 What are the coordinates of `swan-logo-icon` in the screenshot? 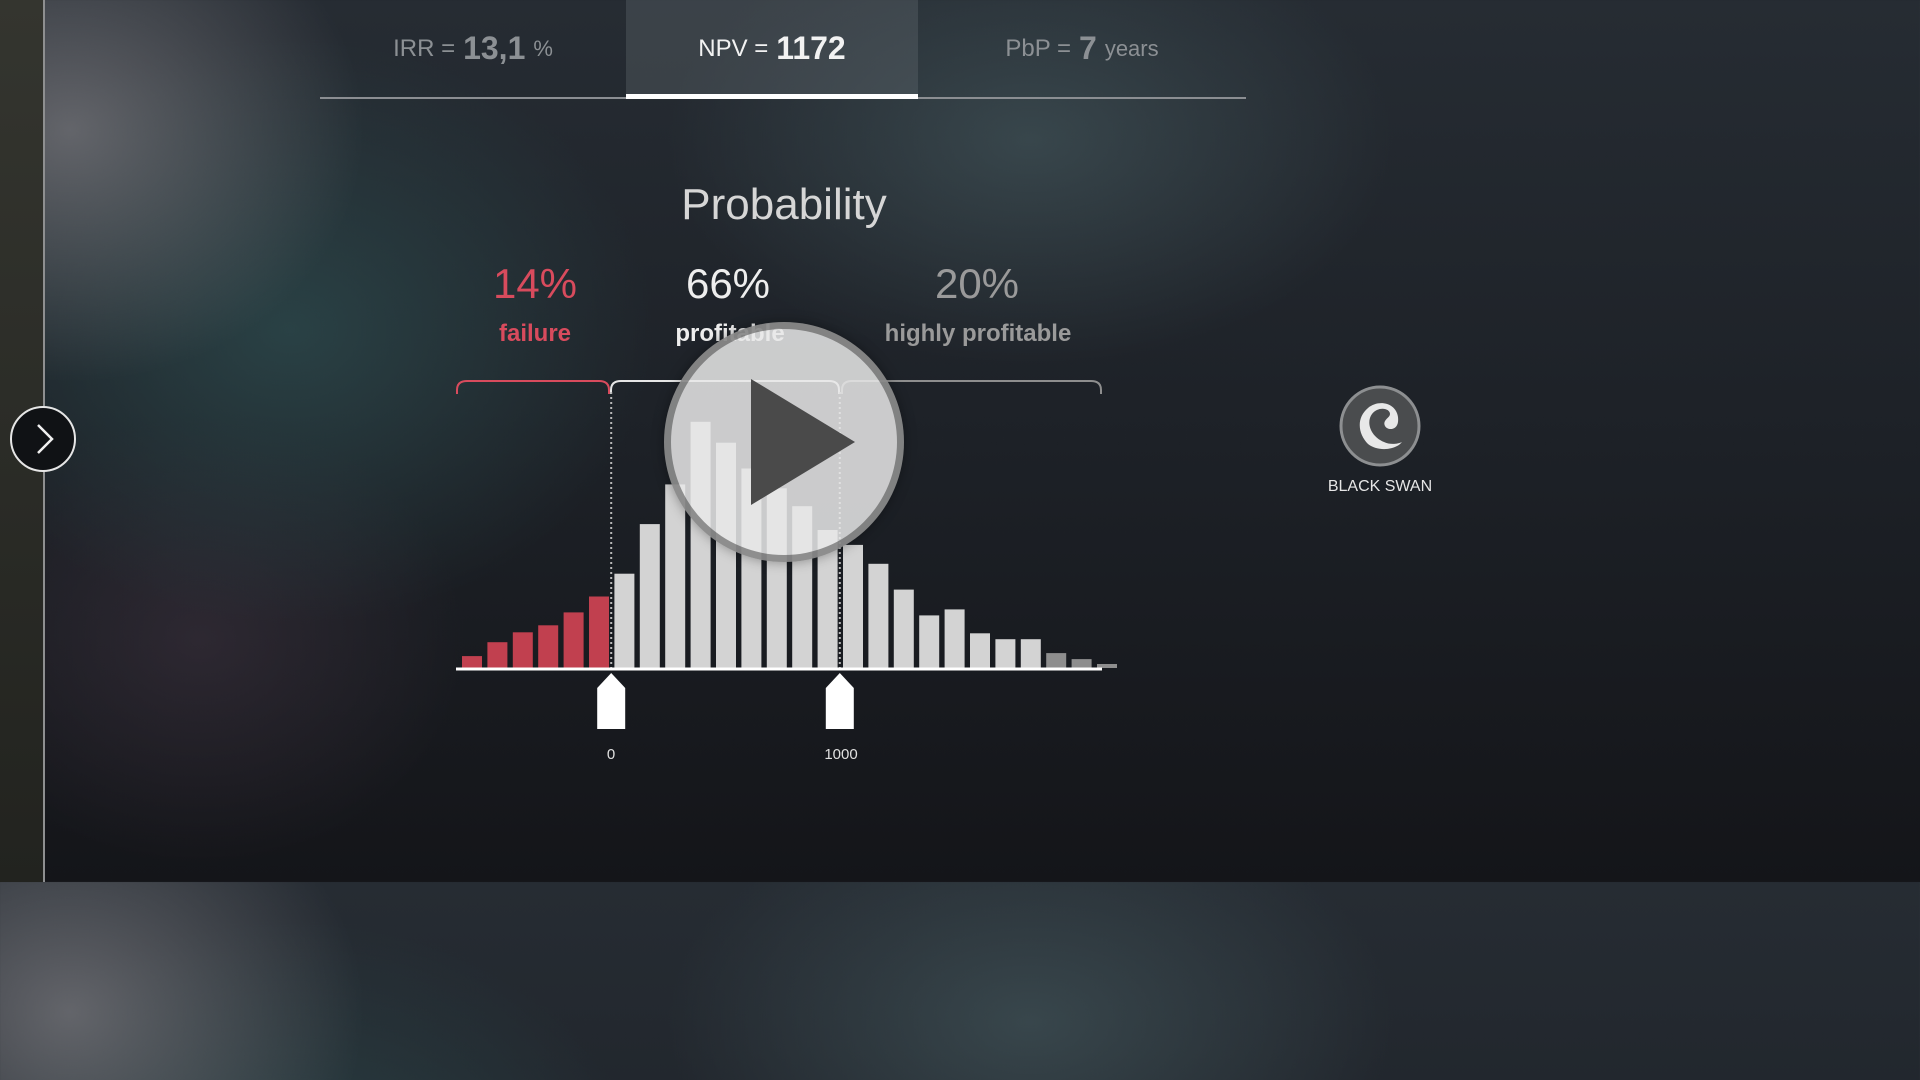 It's located at (1380, 426).